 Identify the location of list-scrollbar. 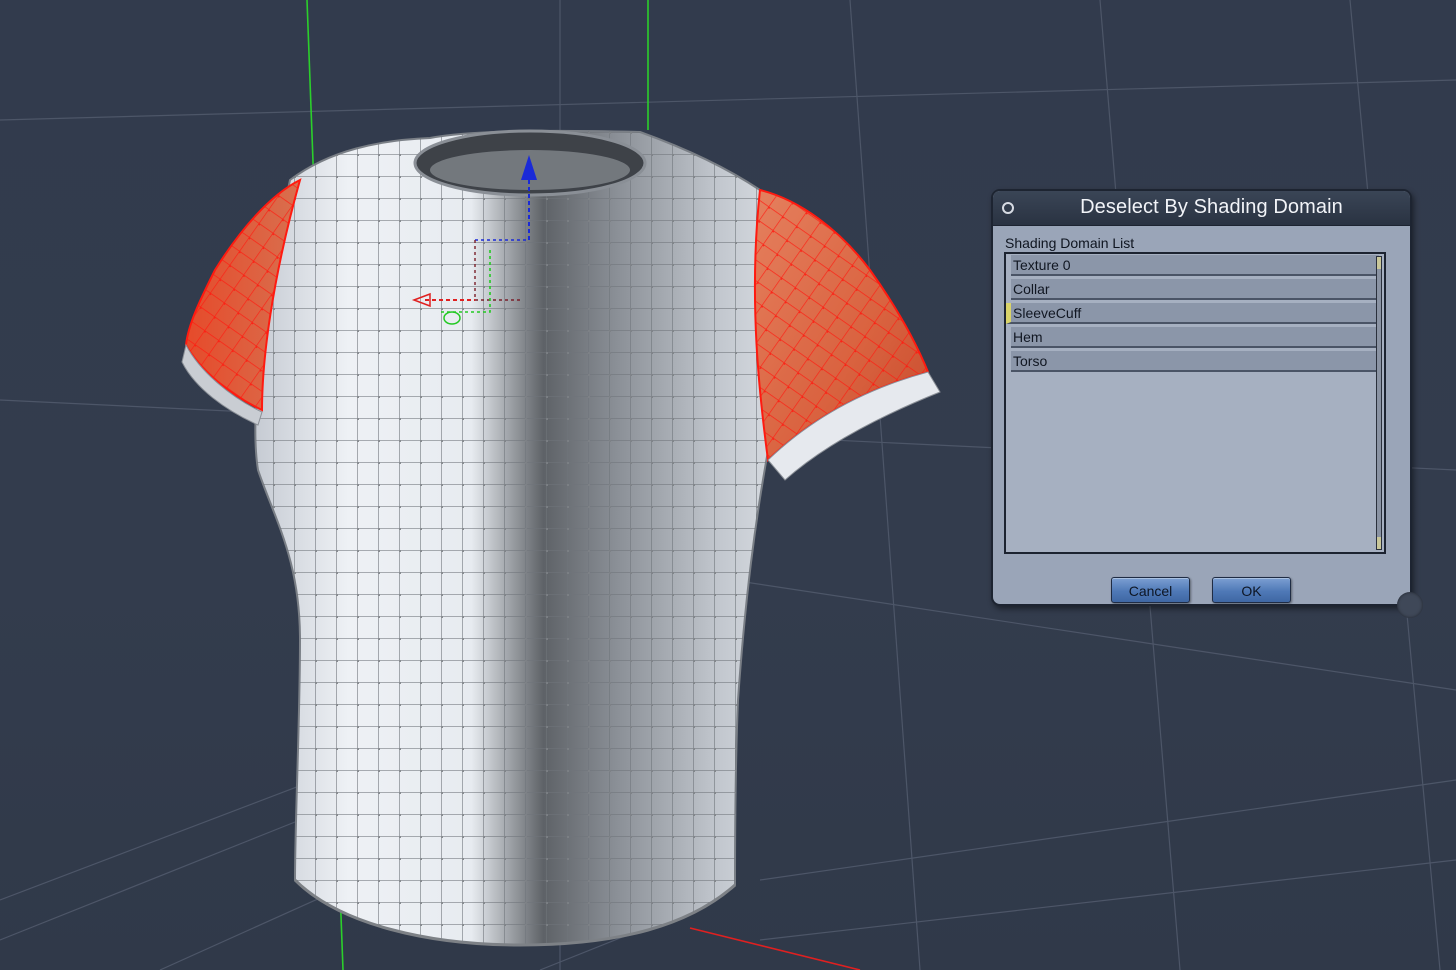
(1379, 403).